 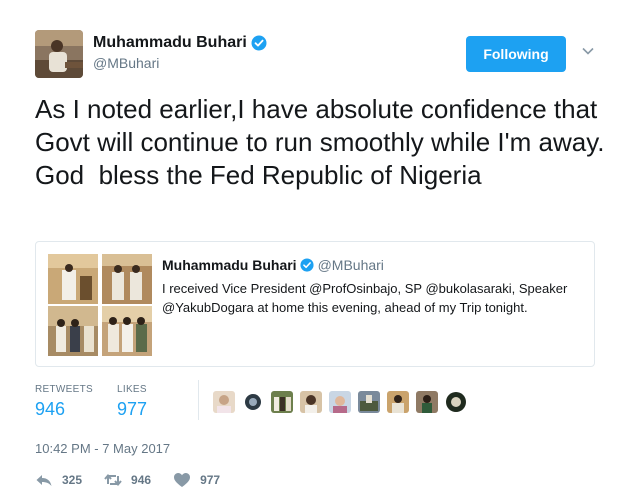 I want to click on tweet-header: Muhammadu Buhari @MBuhari Following, so click(x=320, y=55).